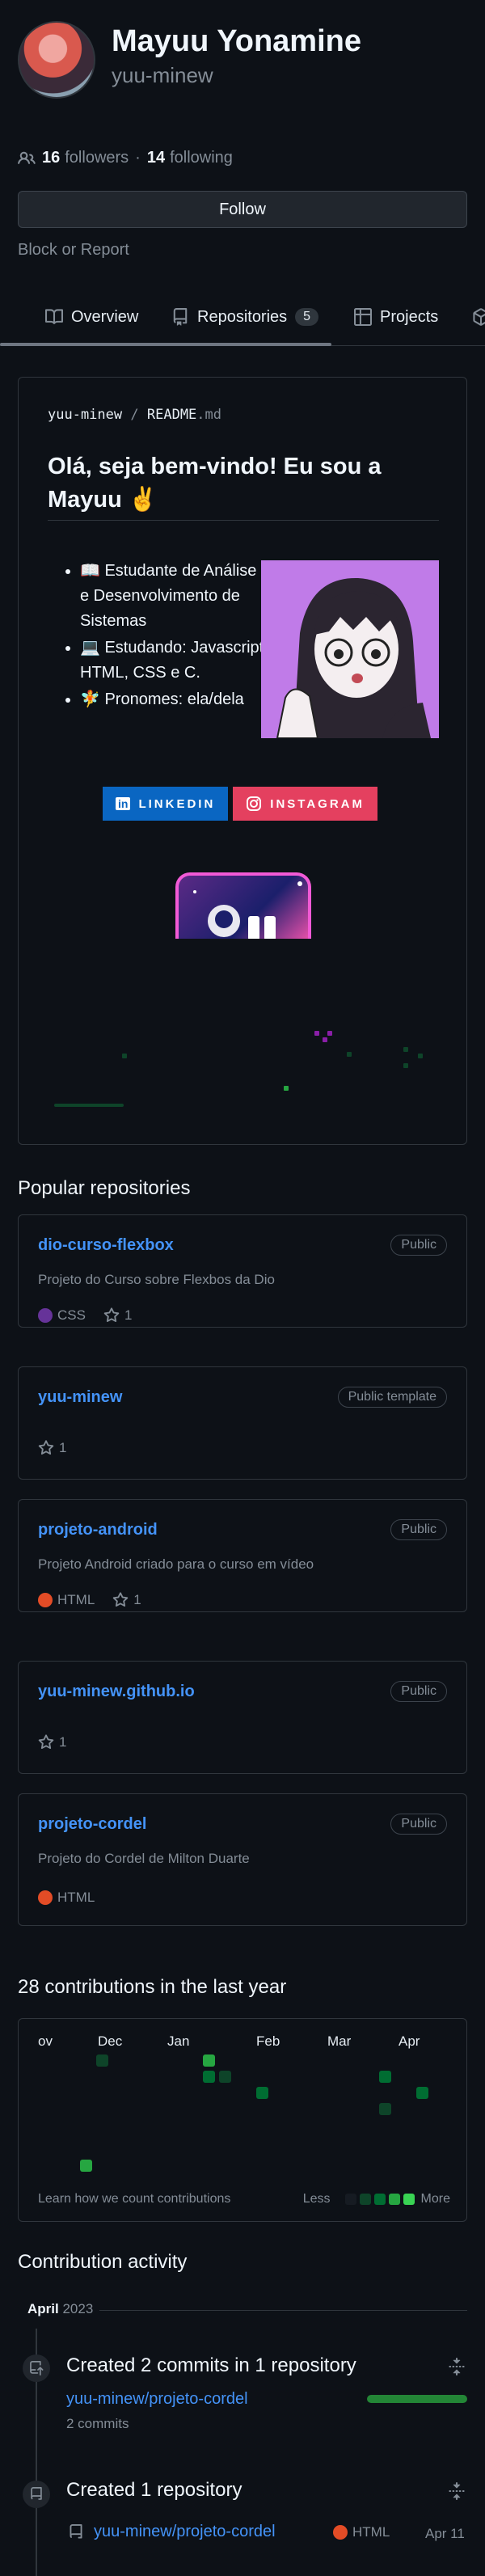 The image size is (485, 2576). What do you see at coordinates (124, 803) in the screenshot?
I see `linkedin-icon: in` at bounding box center [124, 803].